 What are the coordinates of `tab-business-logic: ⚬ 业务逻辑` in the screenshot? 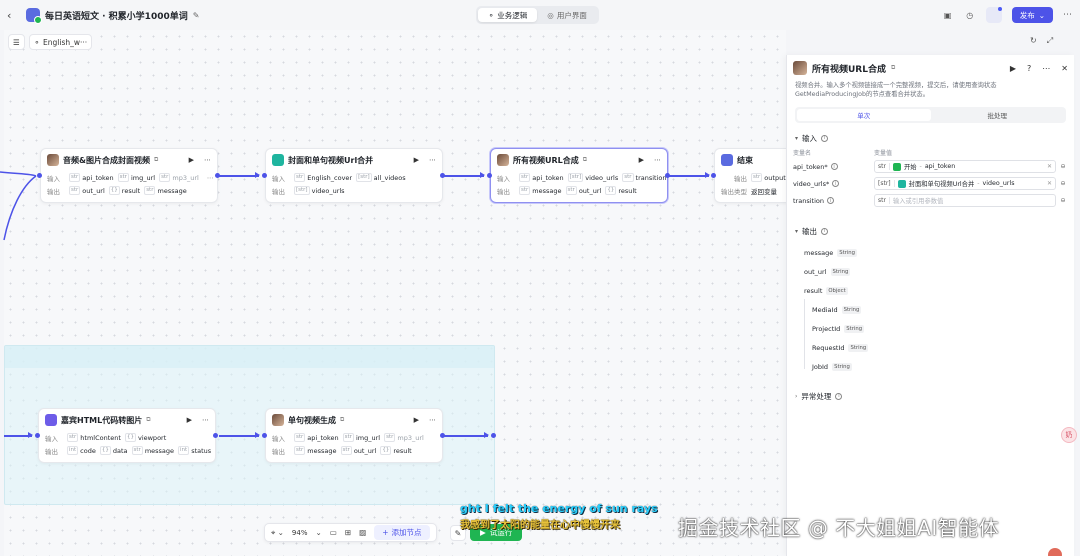 It's located at (508, 15).